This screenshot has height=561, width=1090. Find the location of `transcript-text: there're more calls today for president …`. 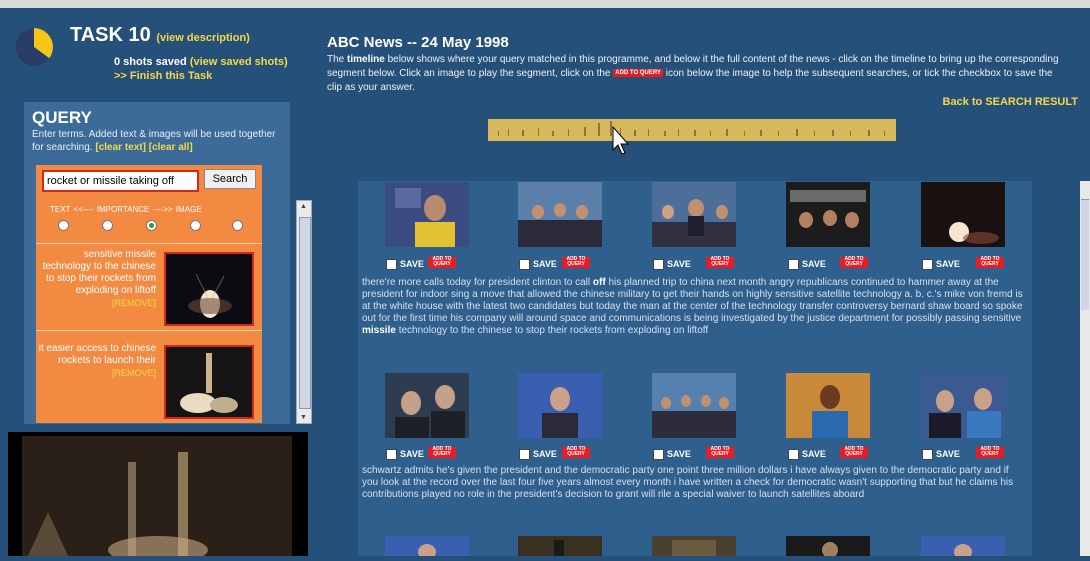

transcript-text: there're more calls today for president … is located at coordinates (477, 282).